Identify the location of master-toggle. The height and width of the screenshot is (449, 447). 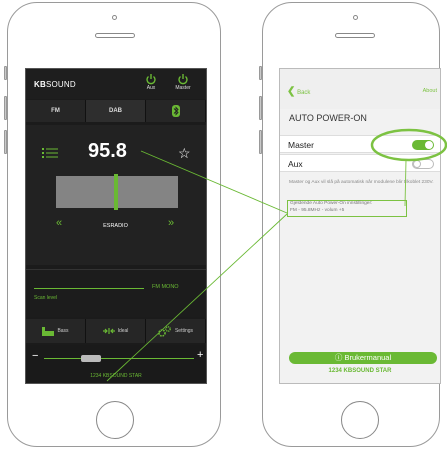
(423, 145).